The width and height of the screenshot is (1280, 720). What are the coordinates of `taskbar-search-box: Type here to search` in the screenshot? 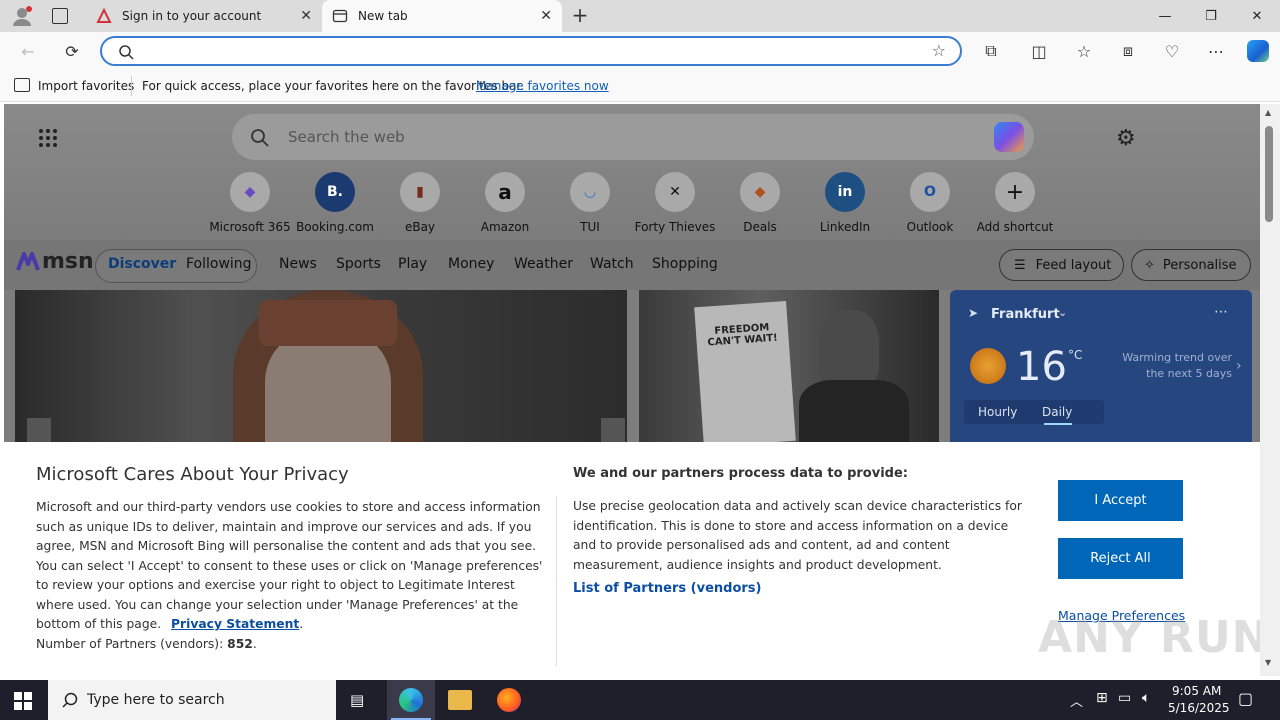 It's located at (192, 700).